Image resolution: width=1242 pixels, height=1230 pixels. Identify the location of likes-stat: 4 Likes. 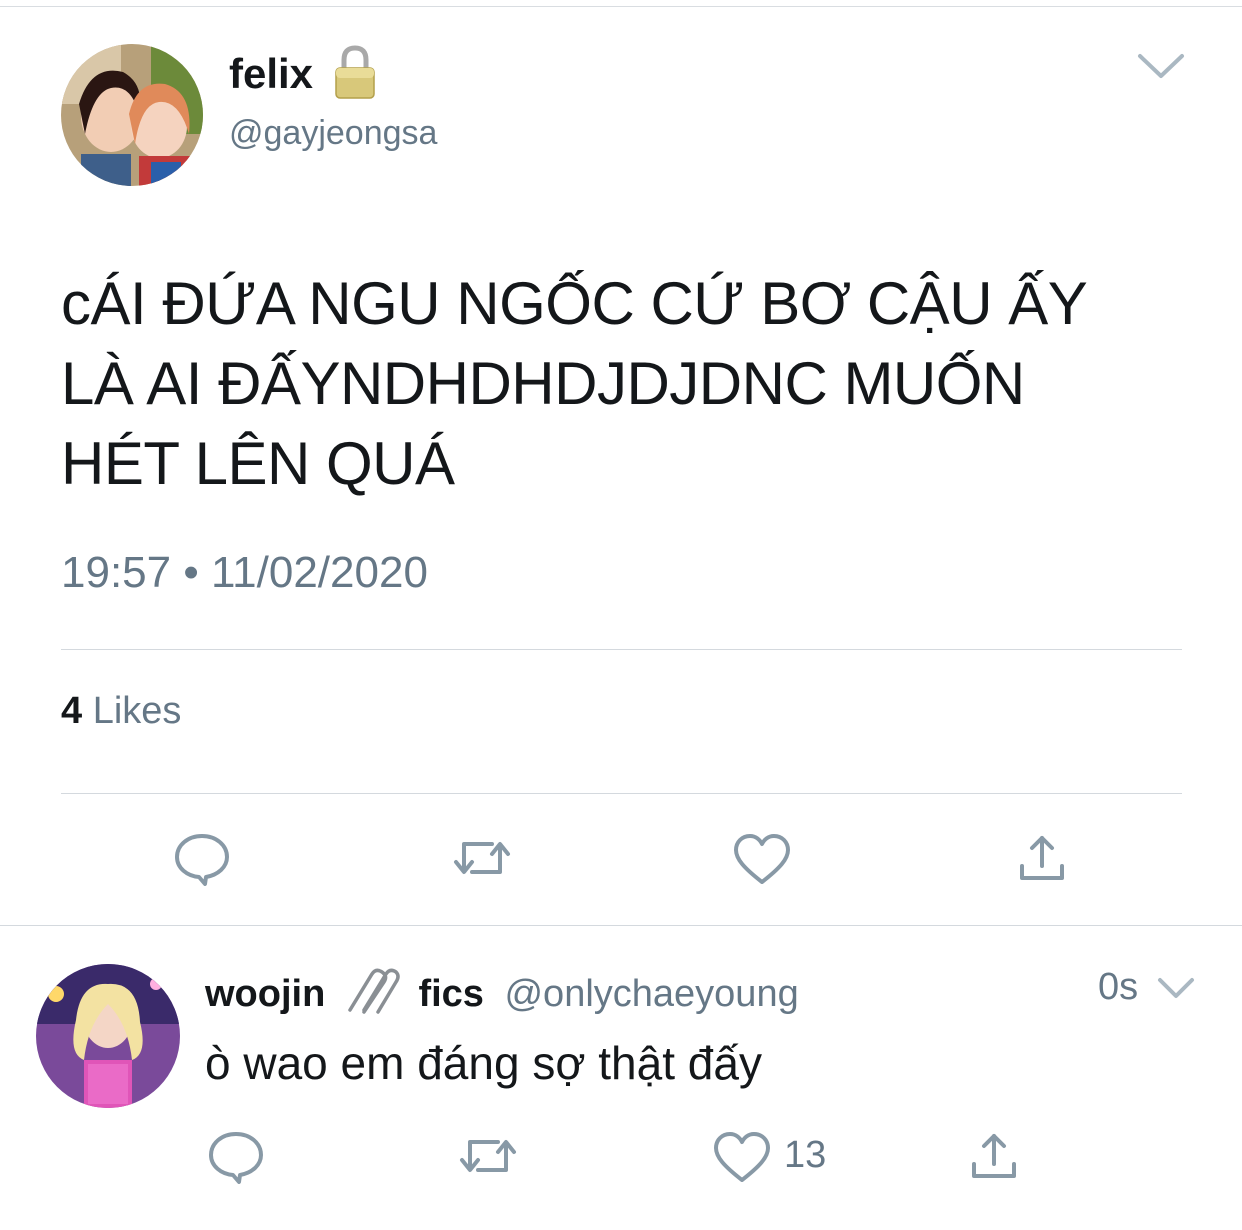
(121, 711).